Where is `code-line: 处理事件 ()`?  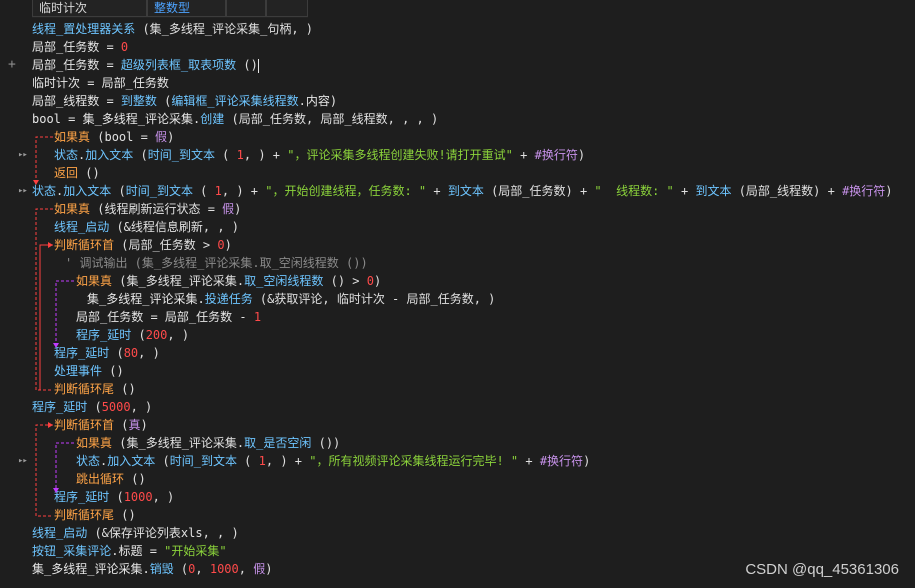
code-line: 处理事件 () is located at coordinates (89, 371).